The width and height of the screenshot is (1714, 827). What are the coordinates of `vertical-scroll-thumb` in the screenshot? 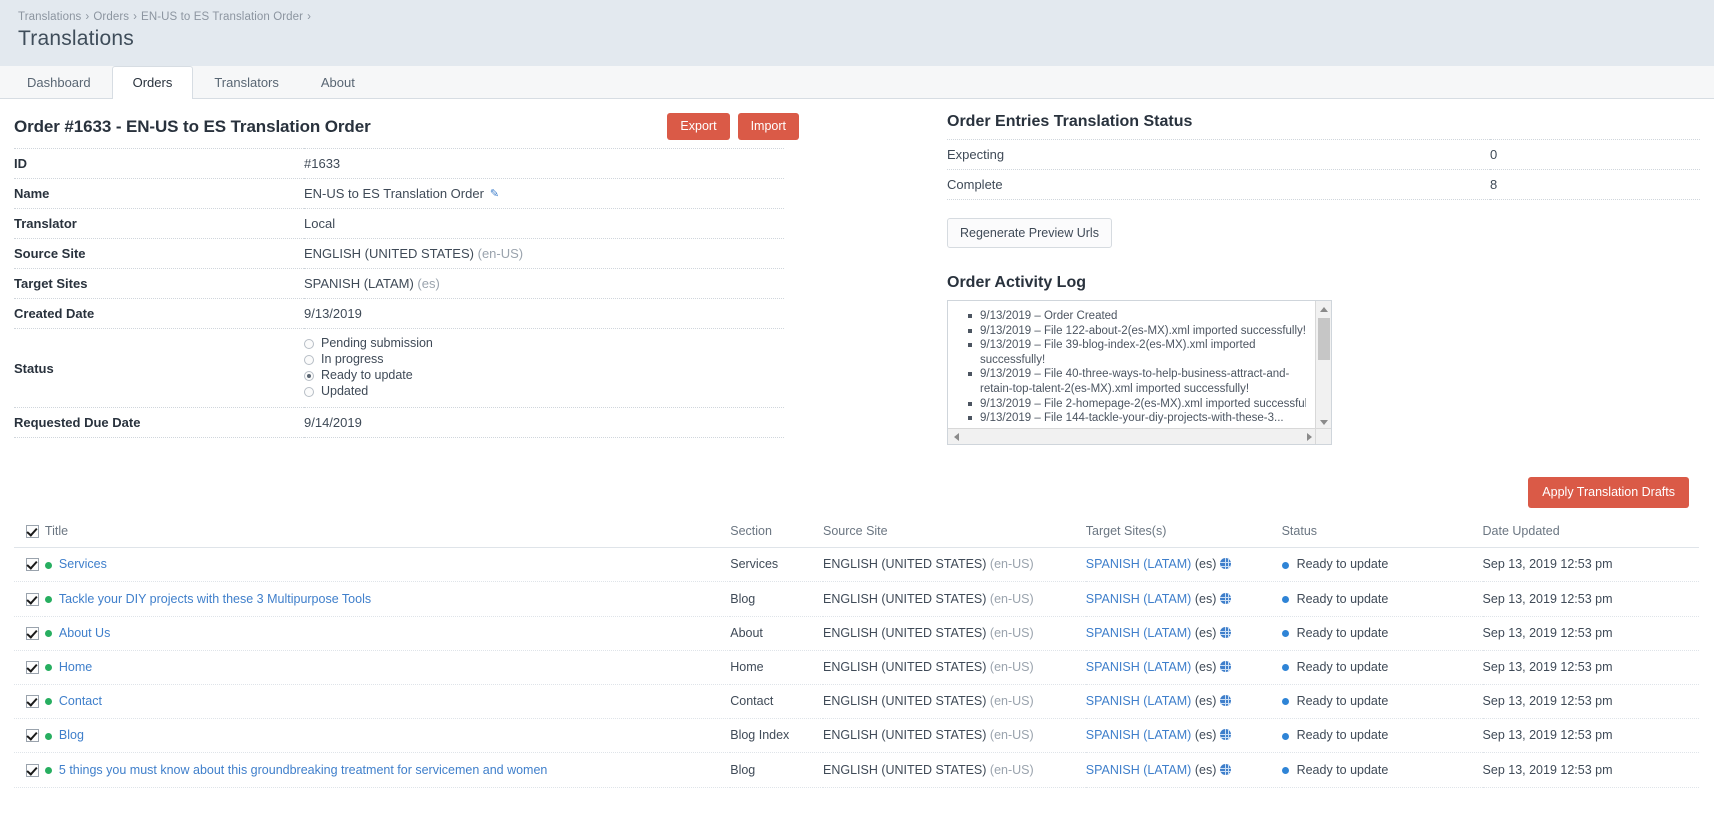 It's located at (1324, 339).